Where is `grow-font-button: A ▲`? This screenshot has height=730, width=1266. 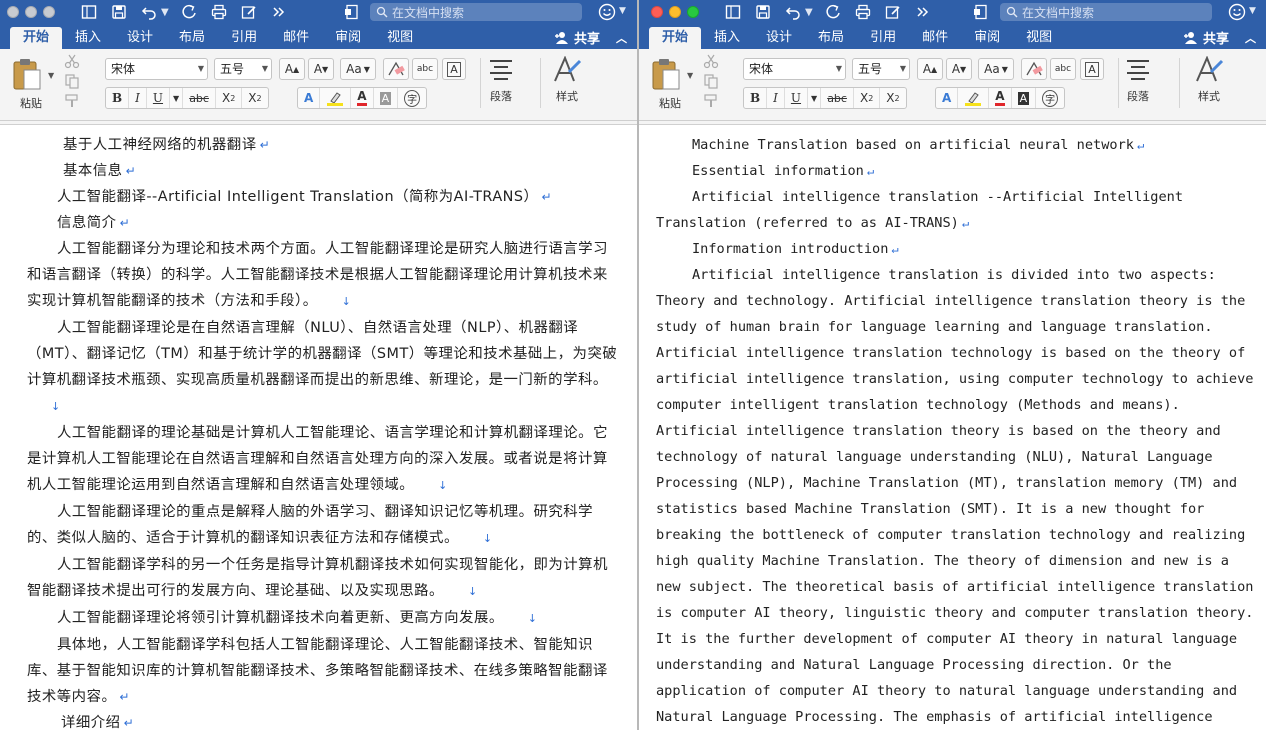
grow-font-button: A ▲ is located at coordinates (292, 69).